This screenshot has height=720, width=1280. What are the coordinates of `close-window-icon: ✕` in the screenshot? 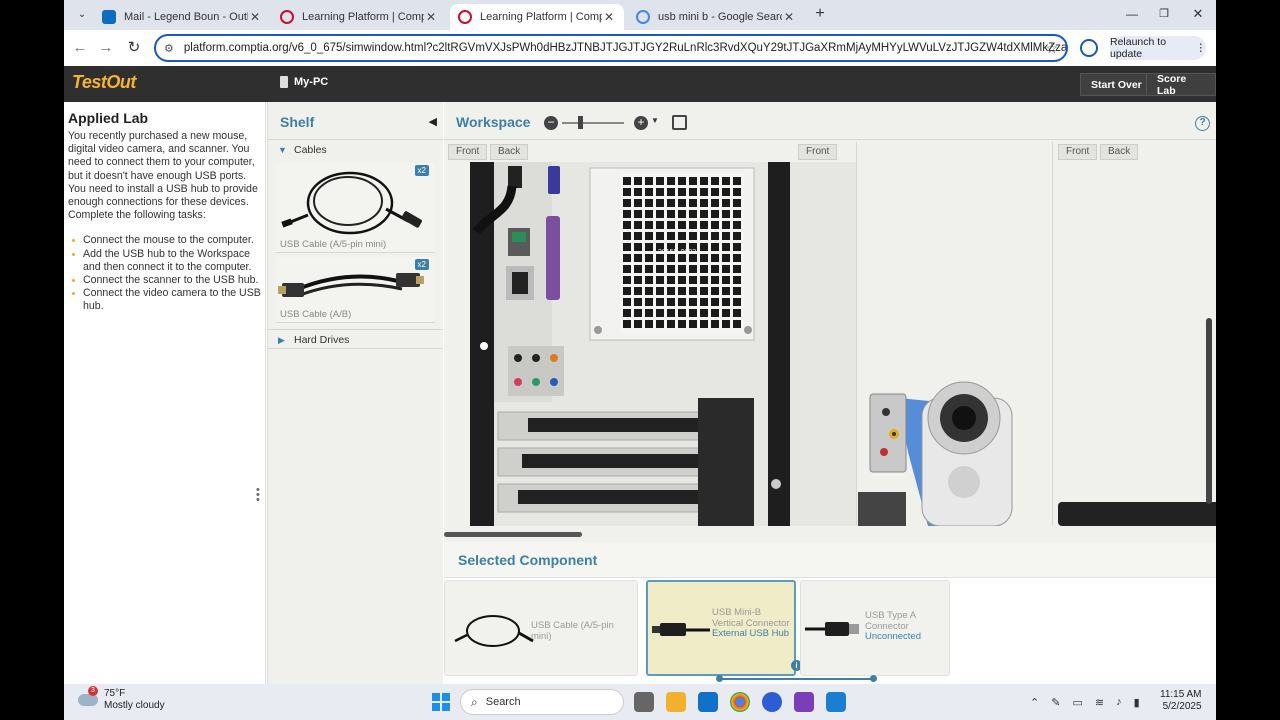 It's located at (1198, 14).